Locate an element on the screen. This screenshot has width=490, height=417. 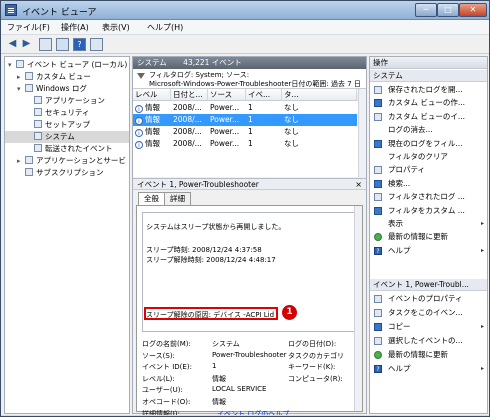
close-detail-icon: × is located at coordinates (358, 185).